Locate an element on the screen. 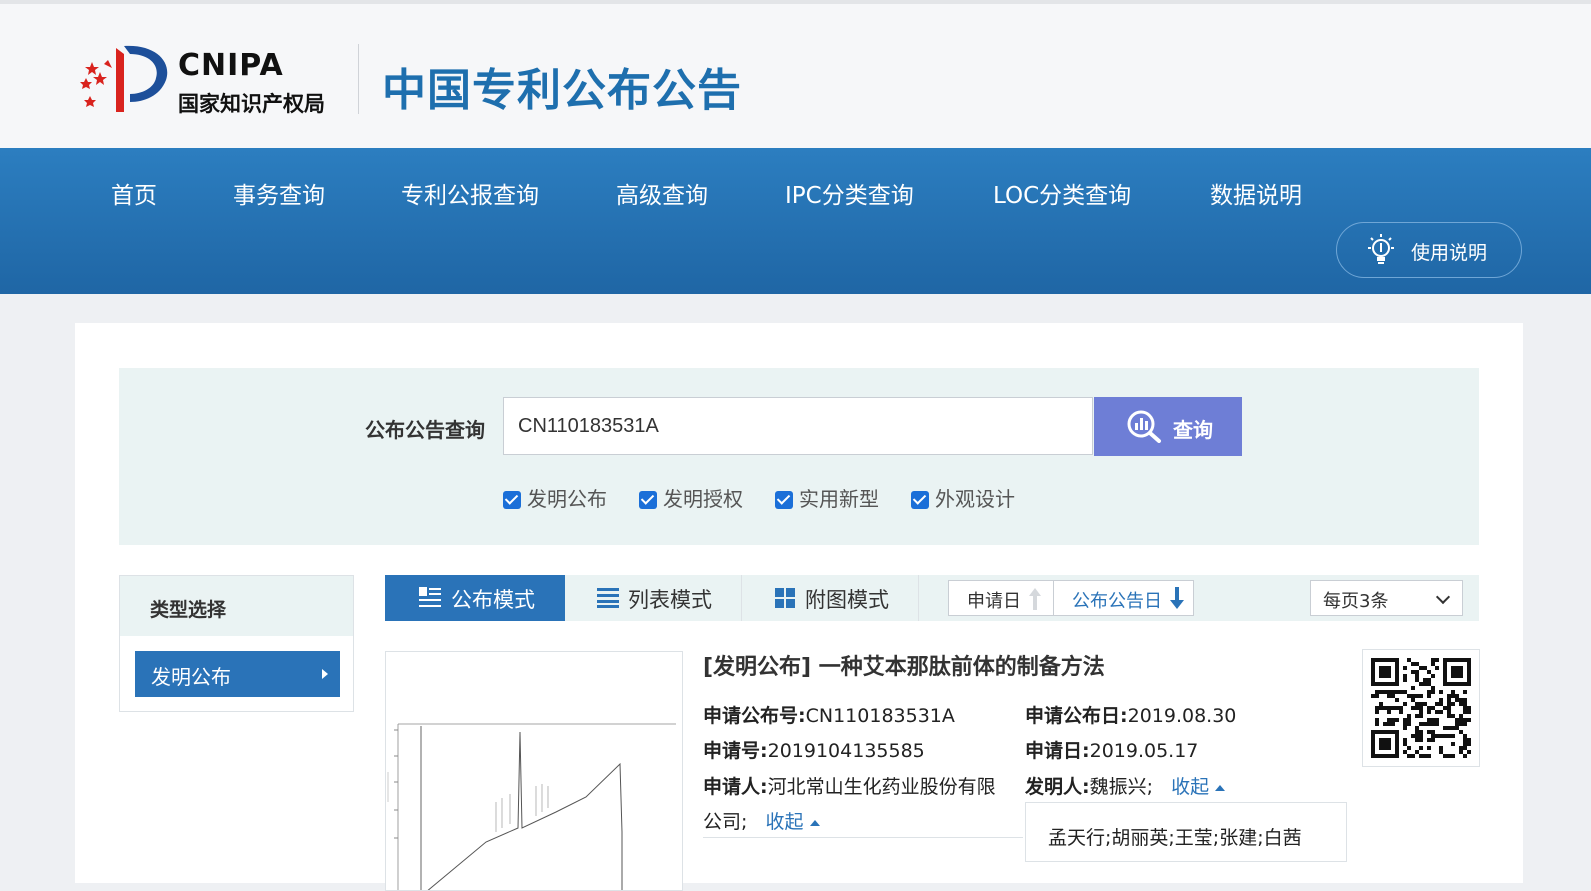 This screenshot has width=1591, height=891. nav-item-advanced: 高级查询 is located at coordinates (662, 193).